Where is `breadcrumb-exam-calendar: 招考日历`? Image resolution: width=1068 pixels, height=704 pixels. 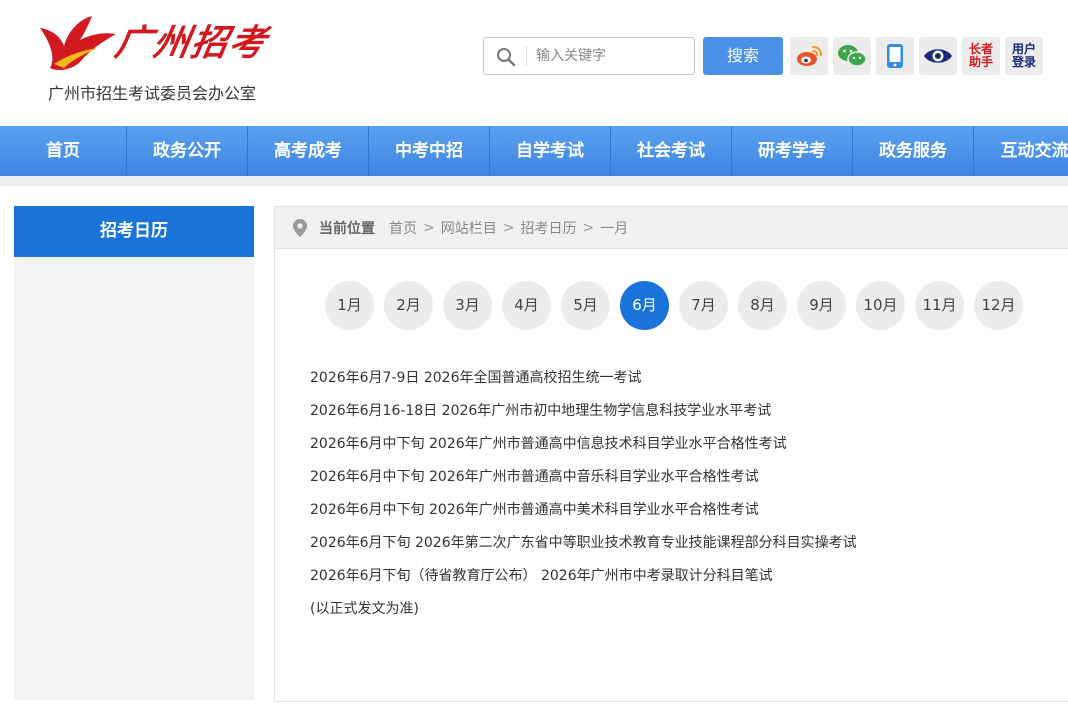
breadcrumb-exam-calendar: 招考日历 is located at coordinates (548, 228).